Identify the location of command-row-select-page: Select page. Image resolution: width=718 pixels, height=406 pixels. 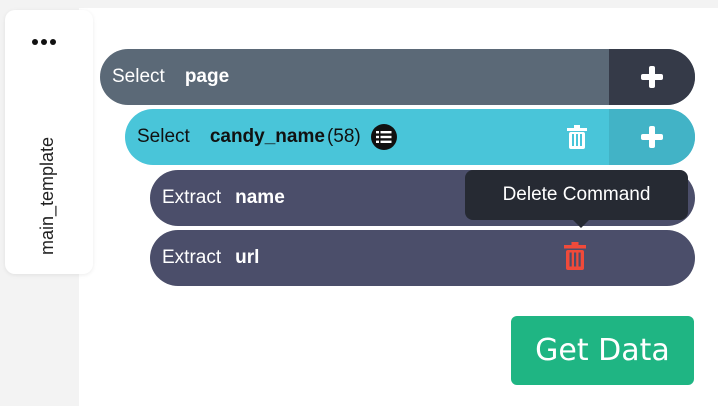
(397, 77).